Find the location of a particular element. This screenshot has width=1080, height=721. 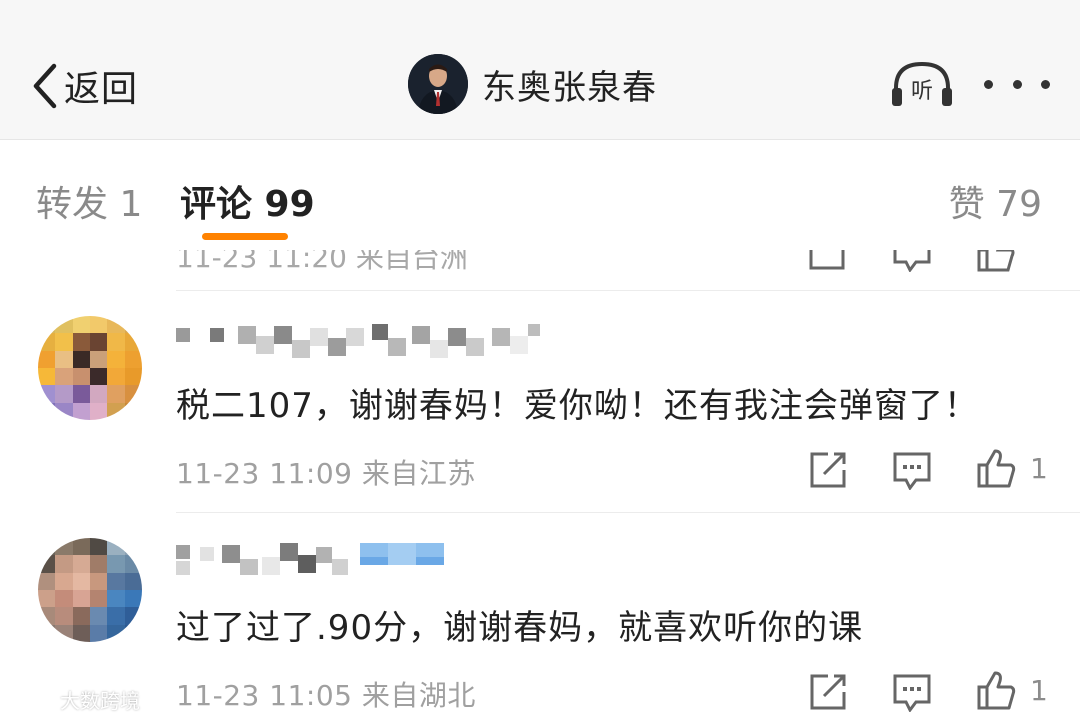

tab-like: 赞 79 is located at coordinates (995, 201).